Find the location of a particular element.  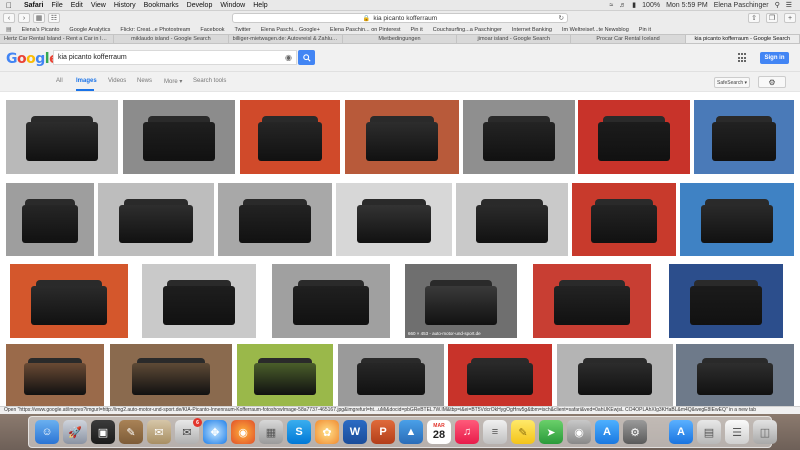

menu-bookmarks: Bookmarks is located at coordinates (161, 5).